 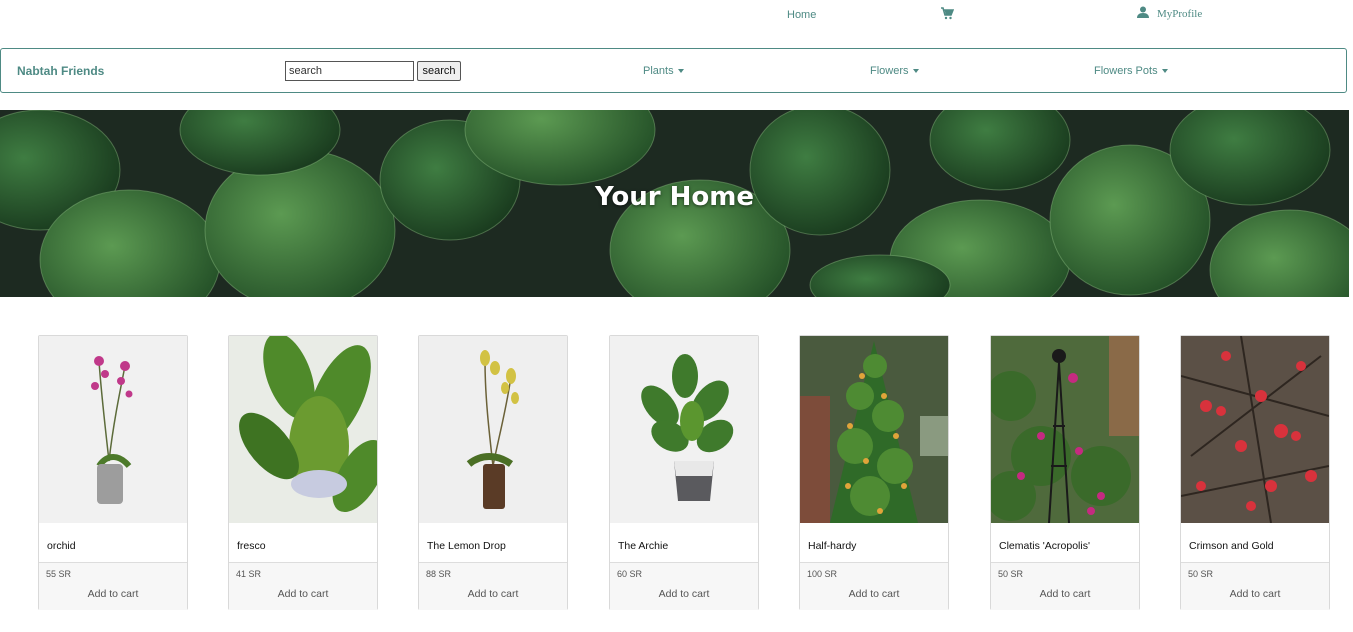 I want to click on card-footer: 55 SR Add to cart, so click(x=113, y=586).